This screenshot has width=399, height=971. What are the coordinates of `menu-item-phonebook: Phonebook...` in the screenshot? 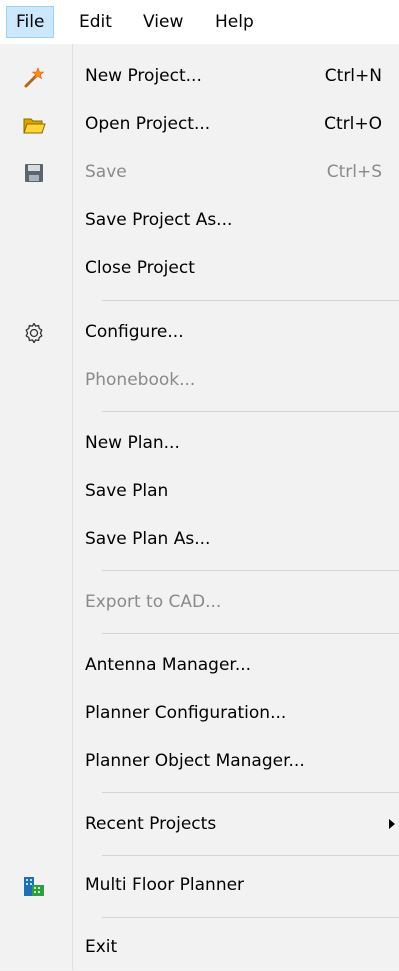 It's located at (199, 380).